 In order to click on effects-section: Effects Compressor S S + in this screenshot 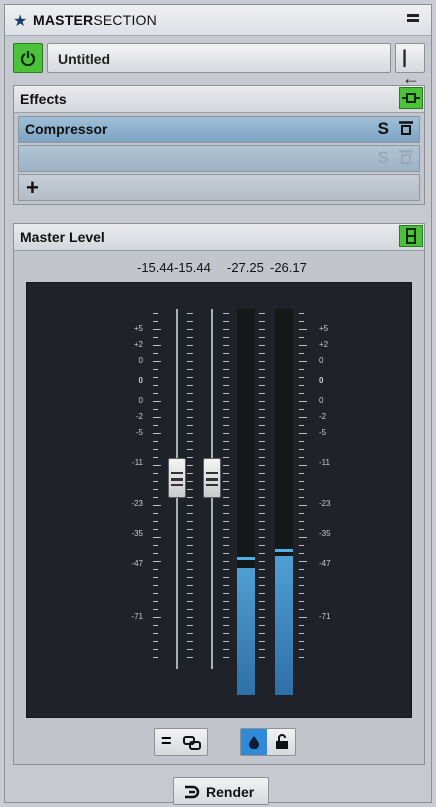, I will do `click(219, 145)`.